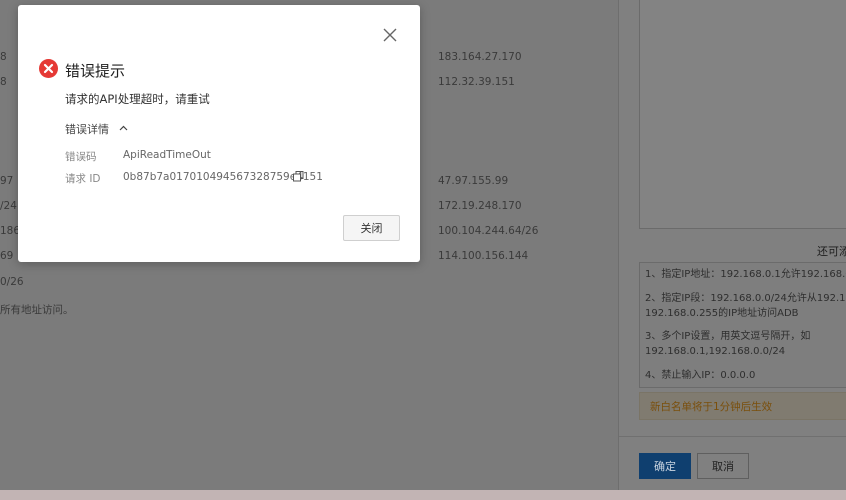 This screenshot has width=846, height=500. I want to click on table-cell-partial: 0/26, so click(12, 282).